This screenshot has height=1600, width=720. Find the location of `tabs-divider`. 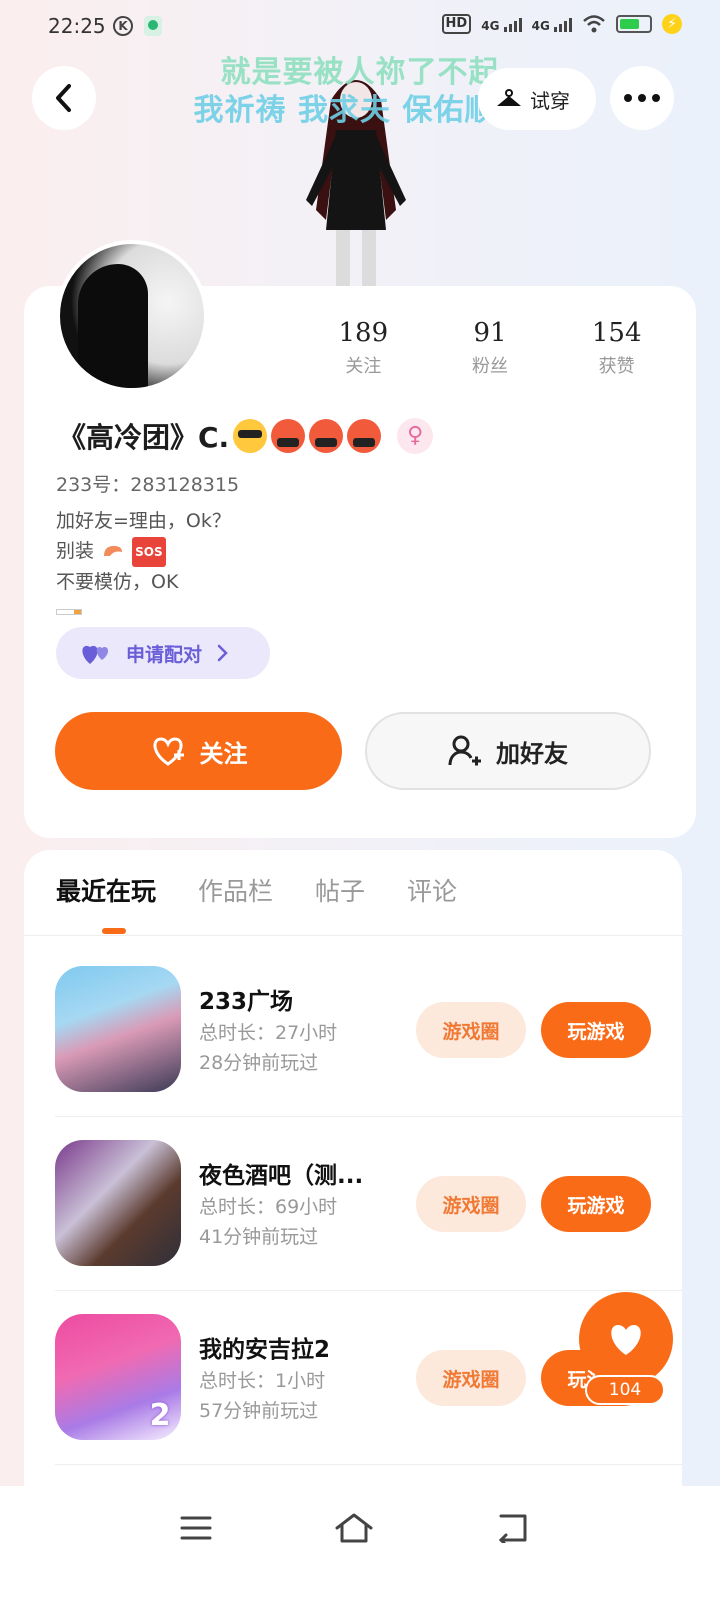

tabs-divider is located at coordinates (353, 935).